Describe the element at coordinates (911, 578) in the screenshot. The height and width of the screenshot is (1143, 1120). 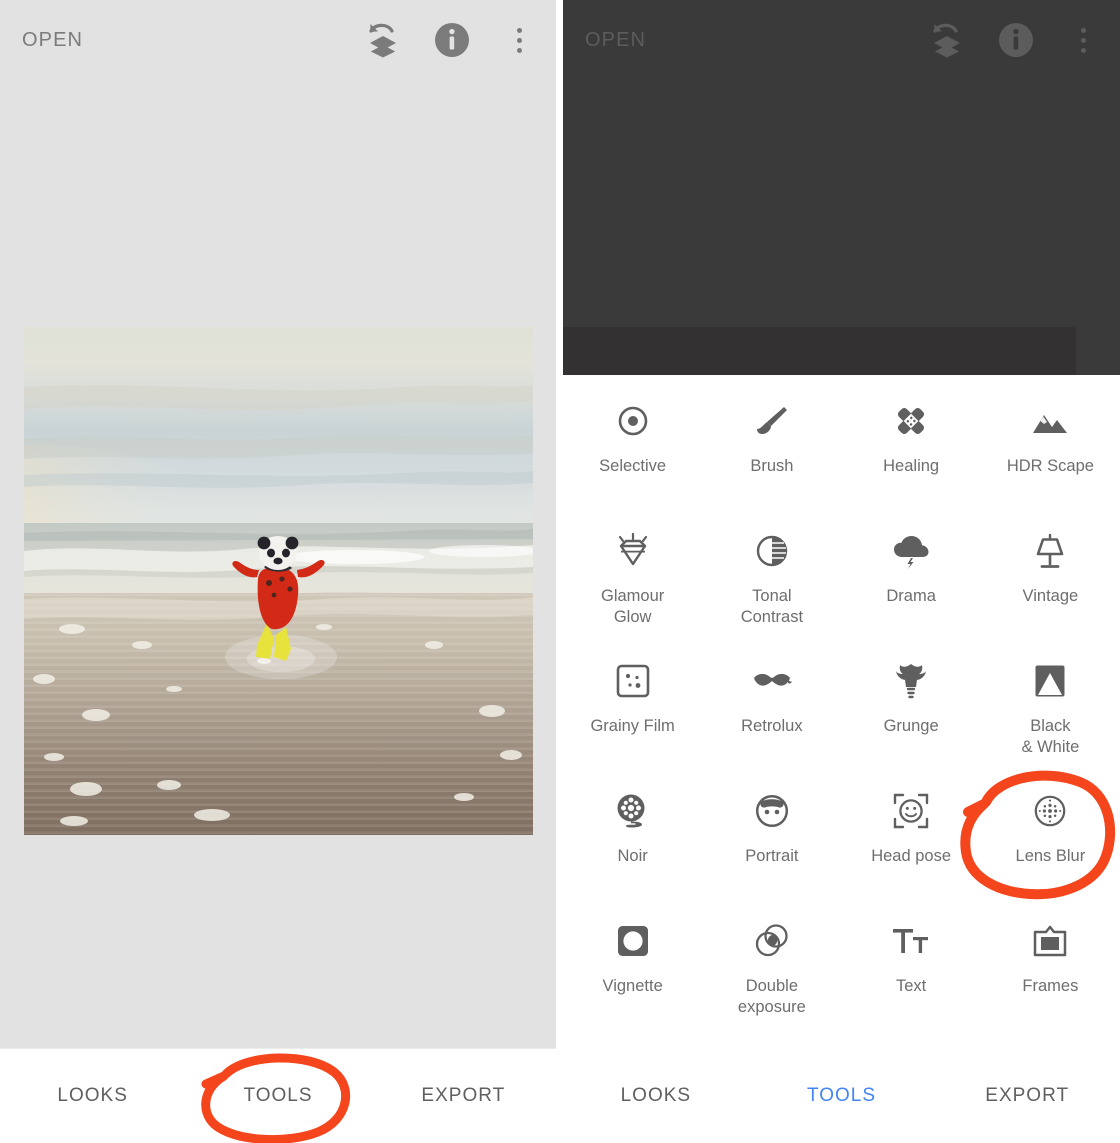
I see `tool-drama: Drama` at that location.